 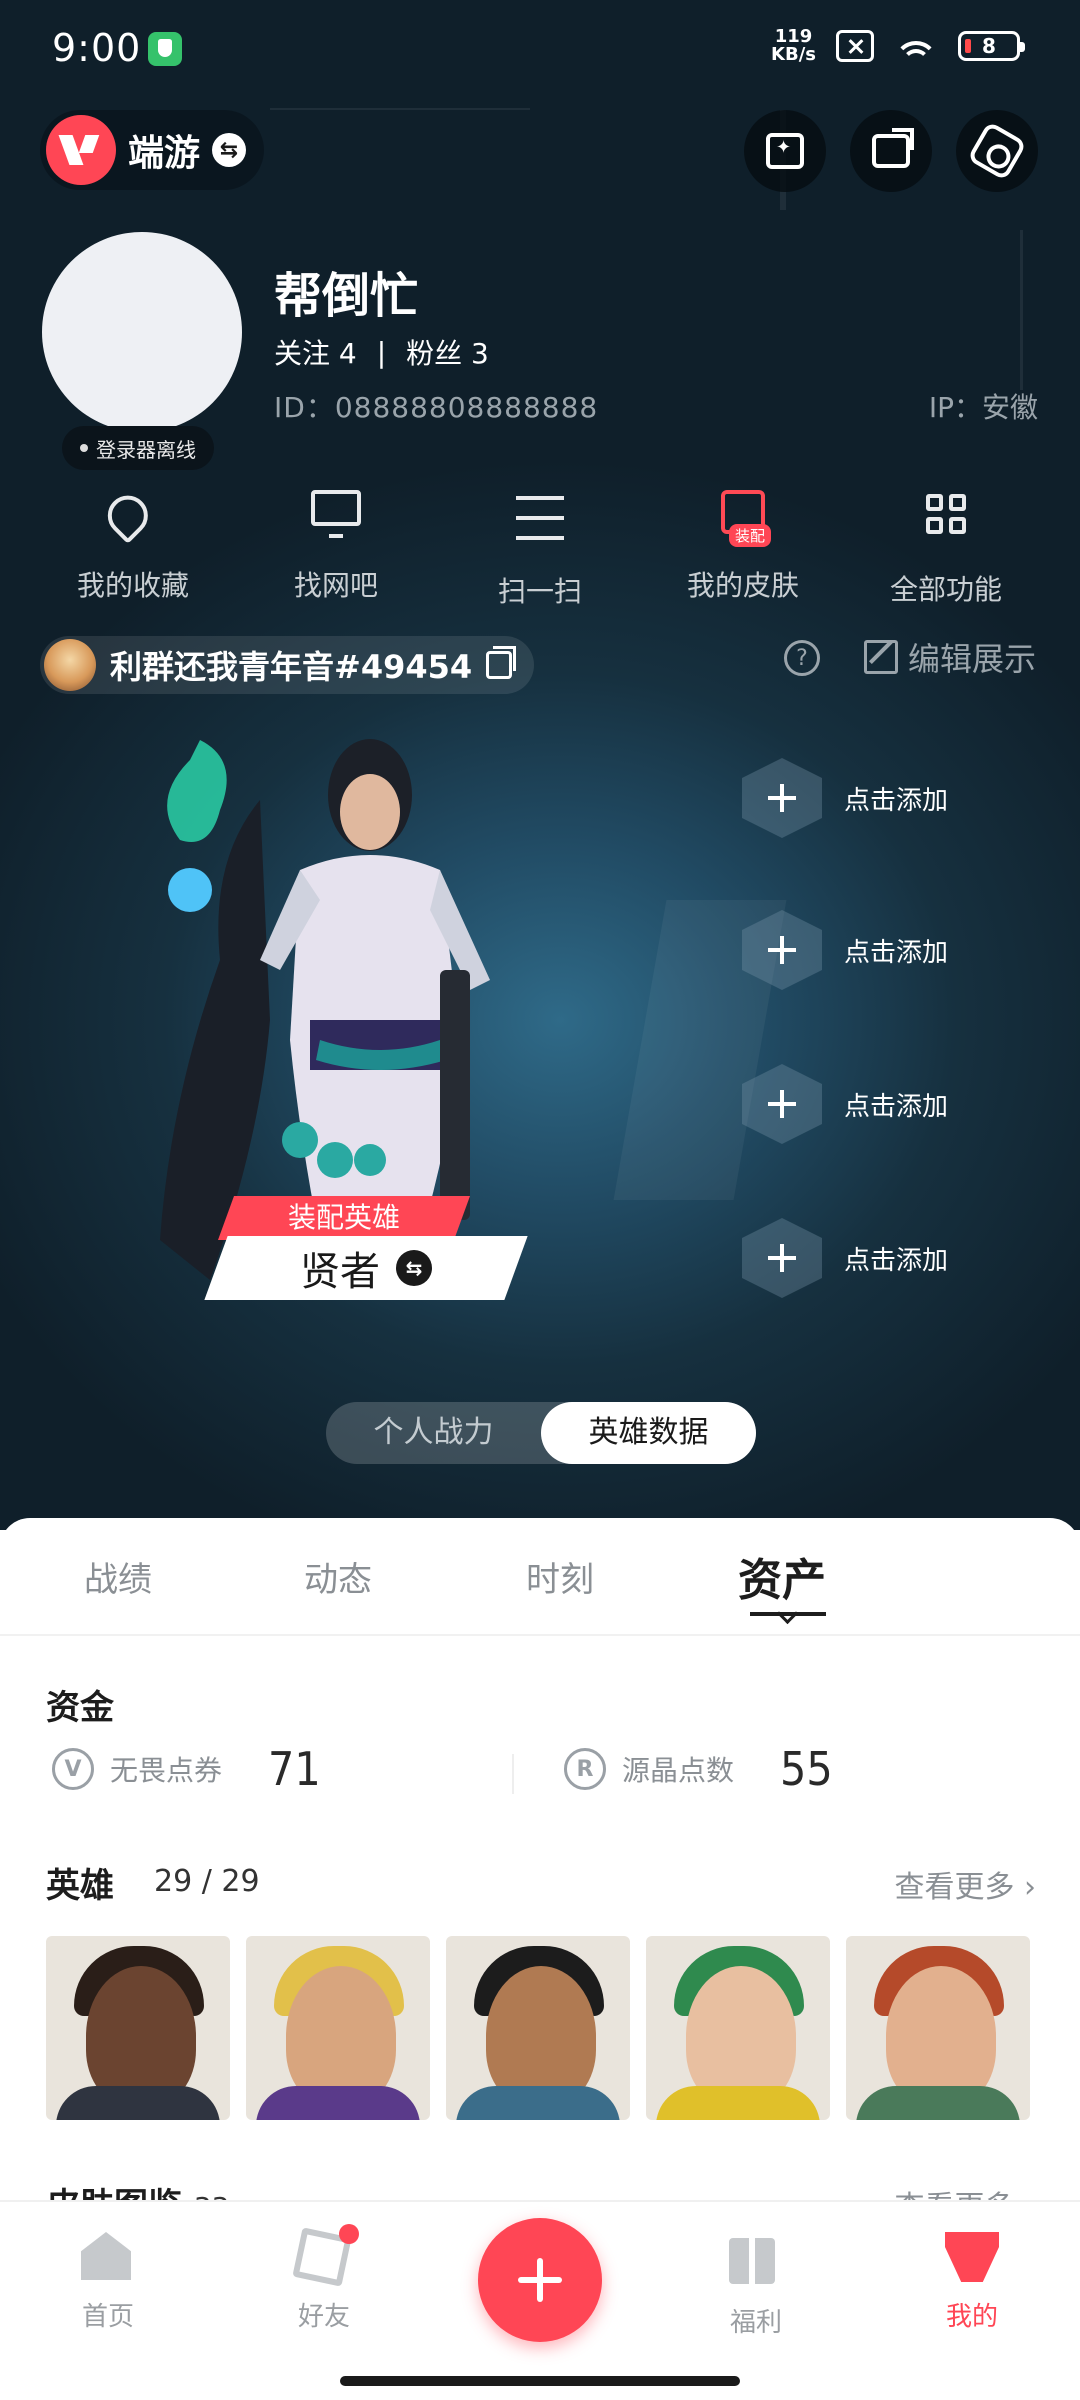 What do you see at coordinates (540, 518) in the screenshot?
I see `scan-icon` at bounding box center [540, 518].